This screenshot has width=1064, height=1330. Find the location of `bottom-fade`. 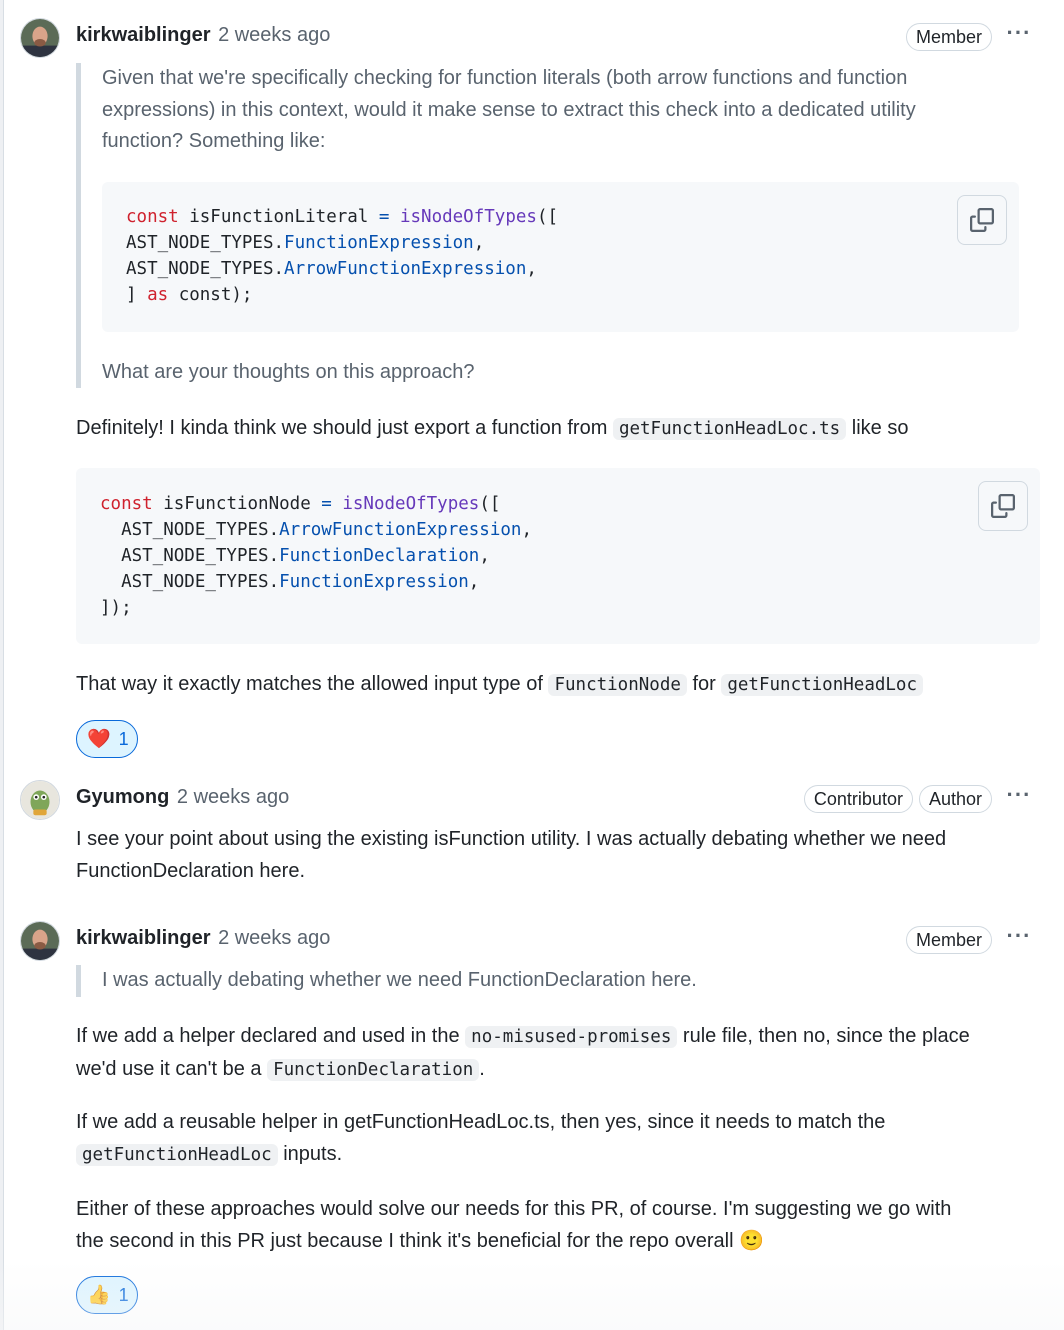

bottom-fade is located at coordinates (532, 1295).